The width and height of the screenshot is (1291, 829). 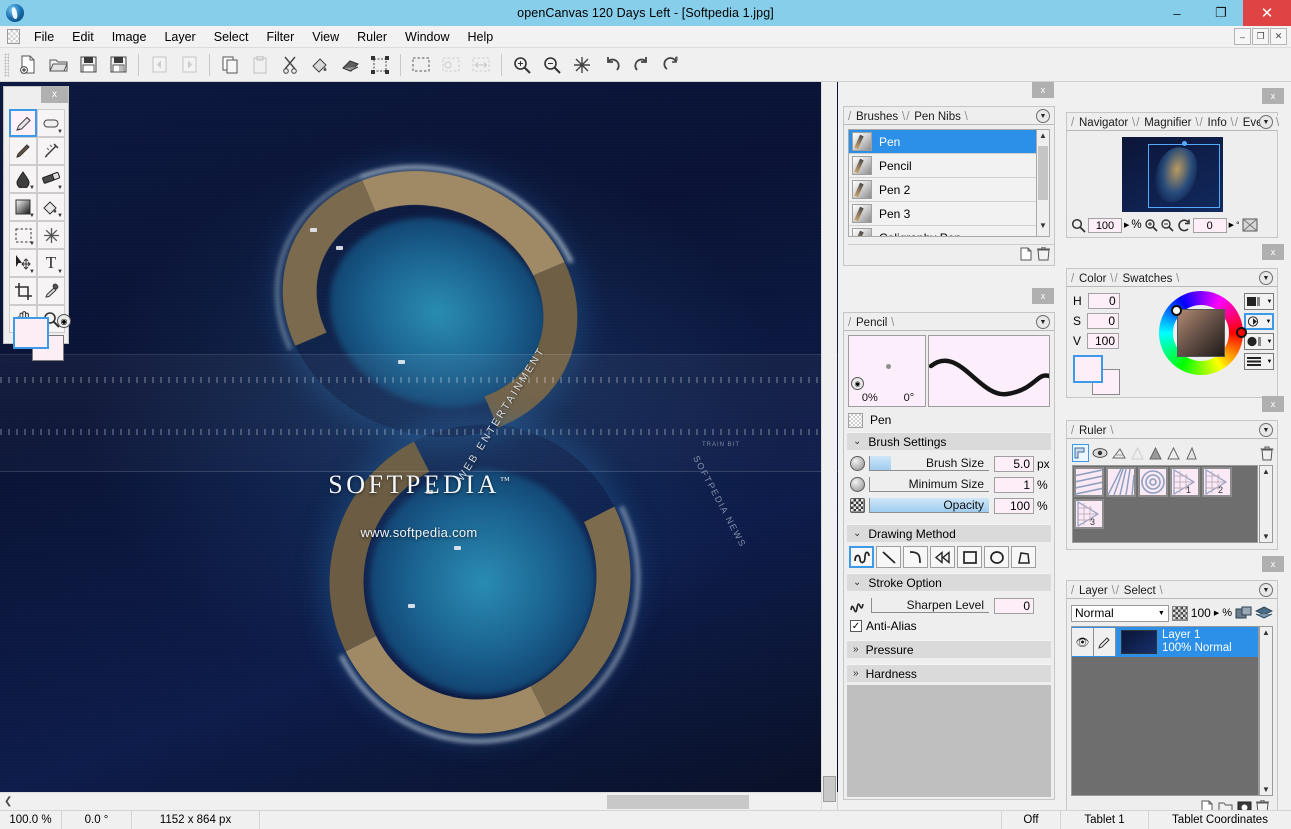 I want to click on redo-icon, so click(x=642, y=65).